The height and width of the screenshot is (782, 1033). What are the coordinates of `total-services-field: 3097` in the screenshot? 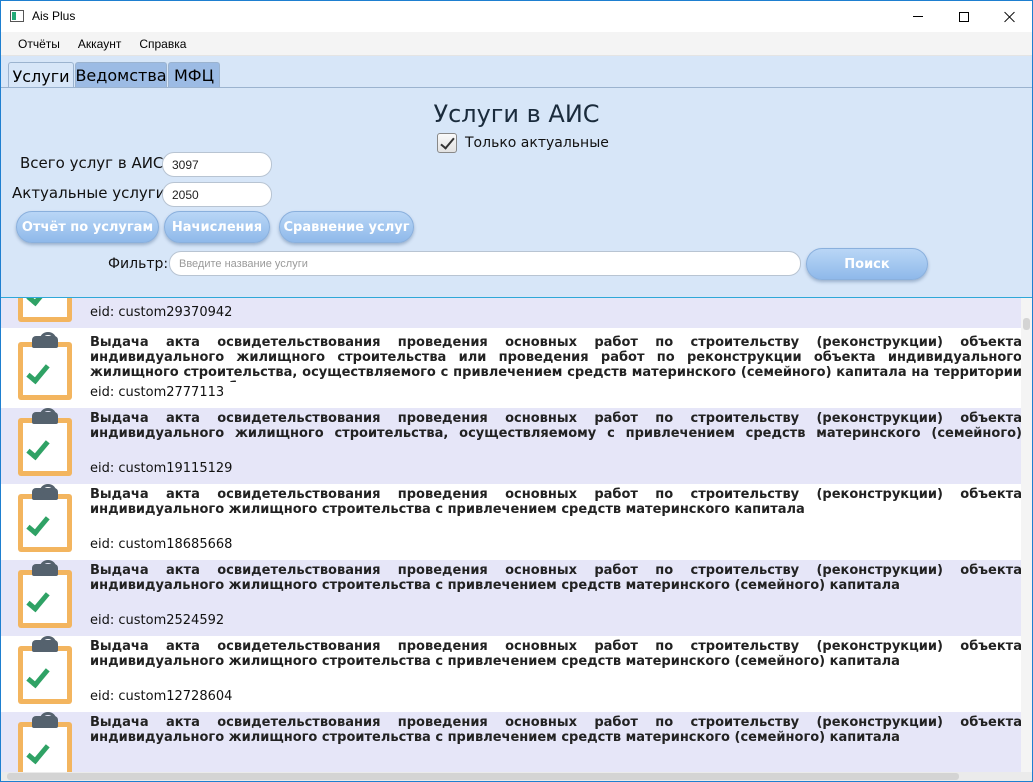 It's located at (217, 164).